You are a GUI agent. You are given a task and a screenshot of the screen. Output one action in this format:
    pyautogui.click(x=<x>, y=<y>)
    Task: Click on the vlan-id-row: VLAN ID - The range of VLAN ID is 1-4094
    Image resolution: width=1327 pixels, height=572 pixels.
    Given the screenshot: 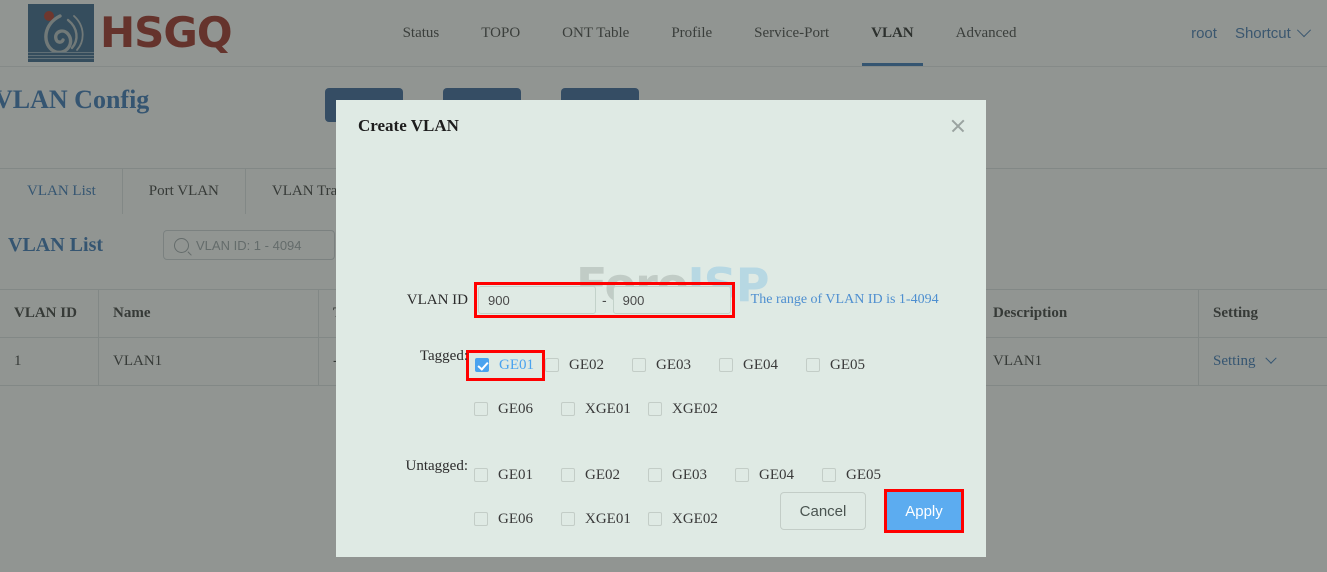 What is the action you would take?
    pyautogui.click(x=661, y=300)
    